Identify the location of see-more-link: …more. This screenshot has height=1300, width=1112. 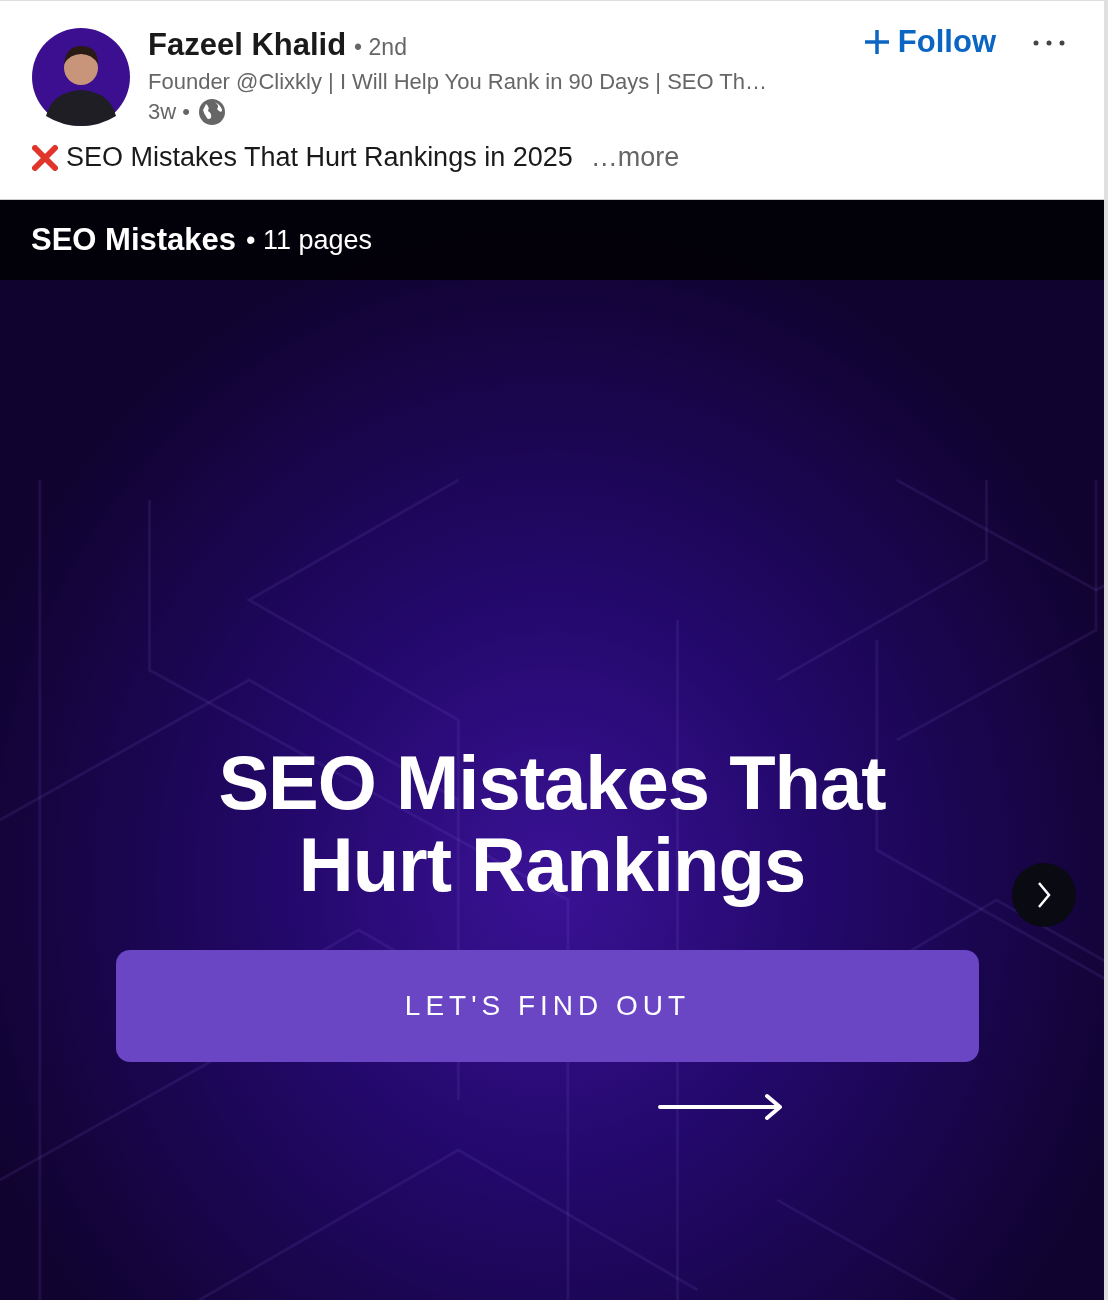
(635, 157).